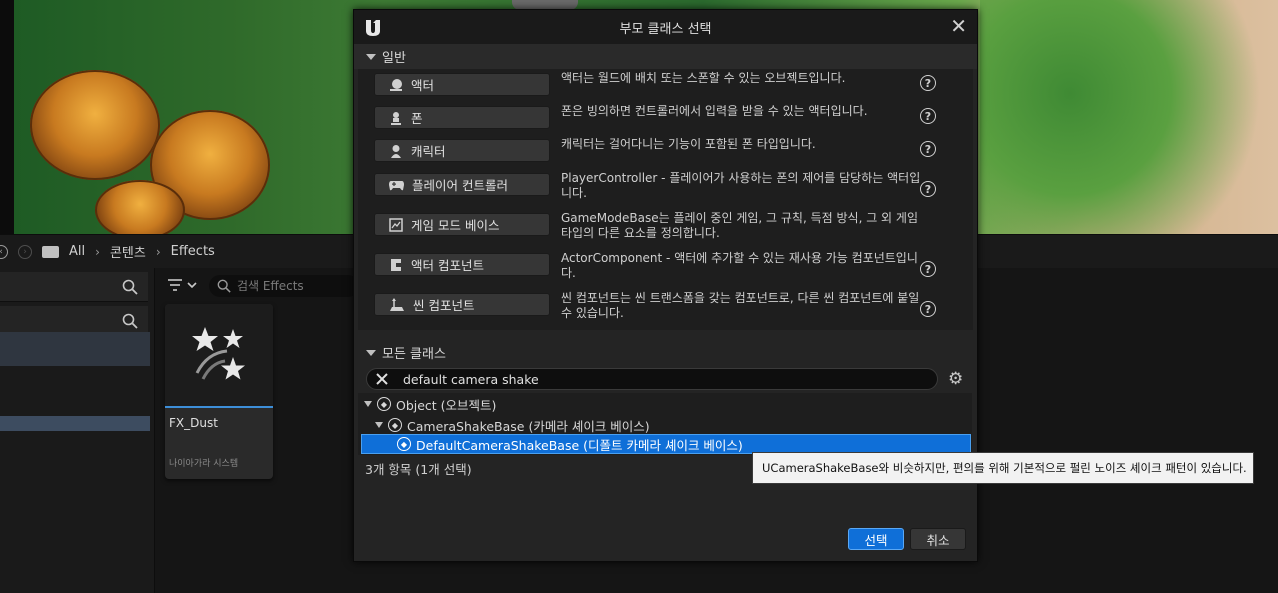 This screenshot has height=593, width=1278. Describe the element at coordinates (1129, 117) in the screenshot. I see `viewport-grass` at that location.